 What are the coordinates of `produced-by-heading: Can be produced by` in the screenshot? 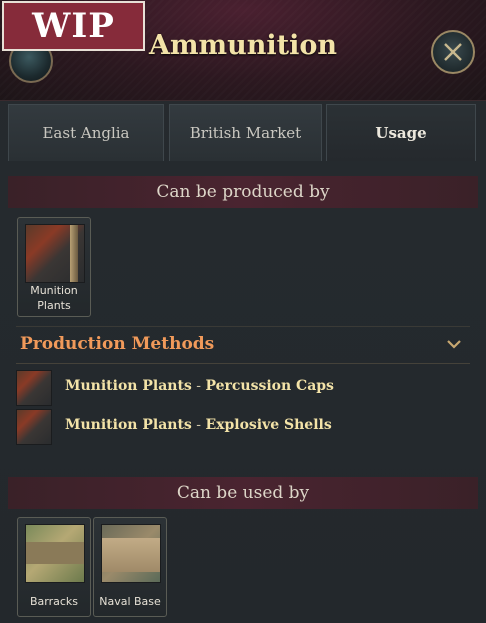 It's located at (243, 192).